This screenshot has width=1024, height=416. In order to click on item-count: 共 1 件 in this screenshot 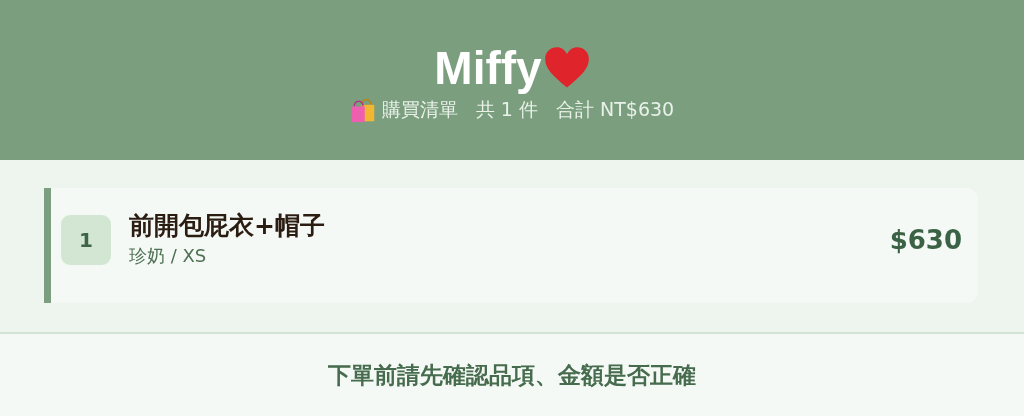, I will do `click(506, 109)`.